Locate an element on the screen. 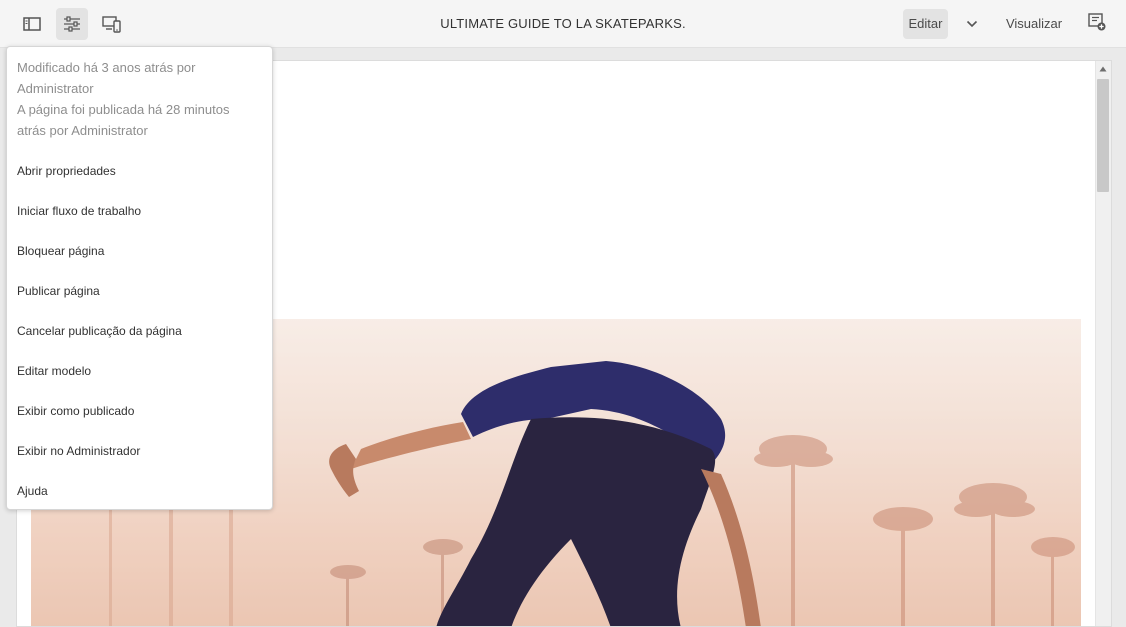  menu-item-start-workflow: Iniciar fluxo de trabalho is located at coordinates (79, 211).